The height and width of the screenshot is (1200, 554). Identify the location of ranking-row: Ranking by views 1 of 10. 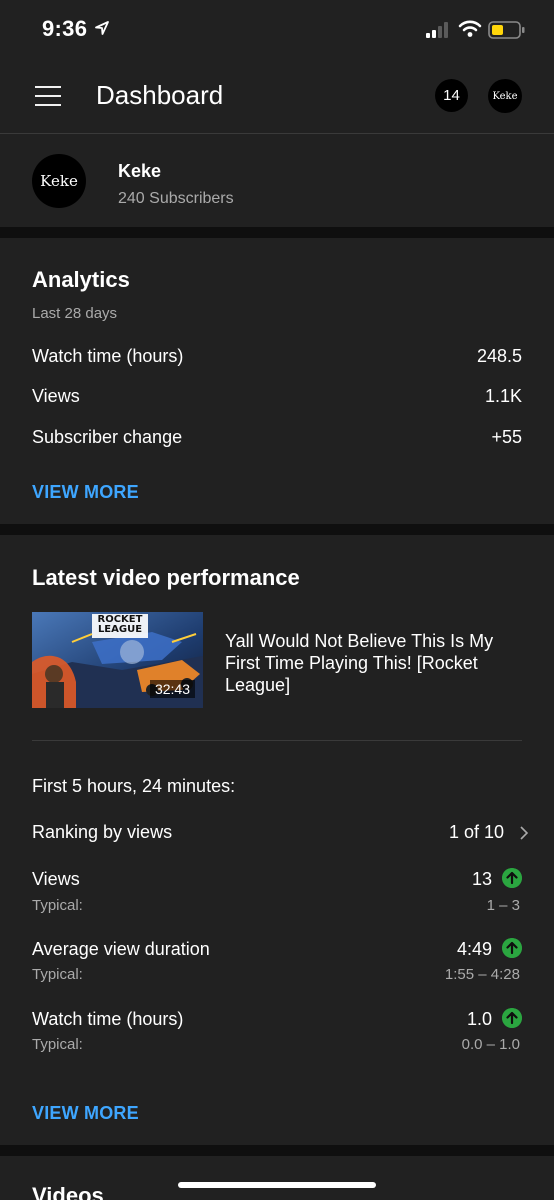
(277, 832).